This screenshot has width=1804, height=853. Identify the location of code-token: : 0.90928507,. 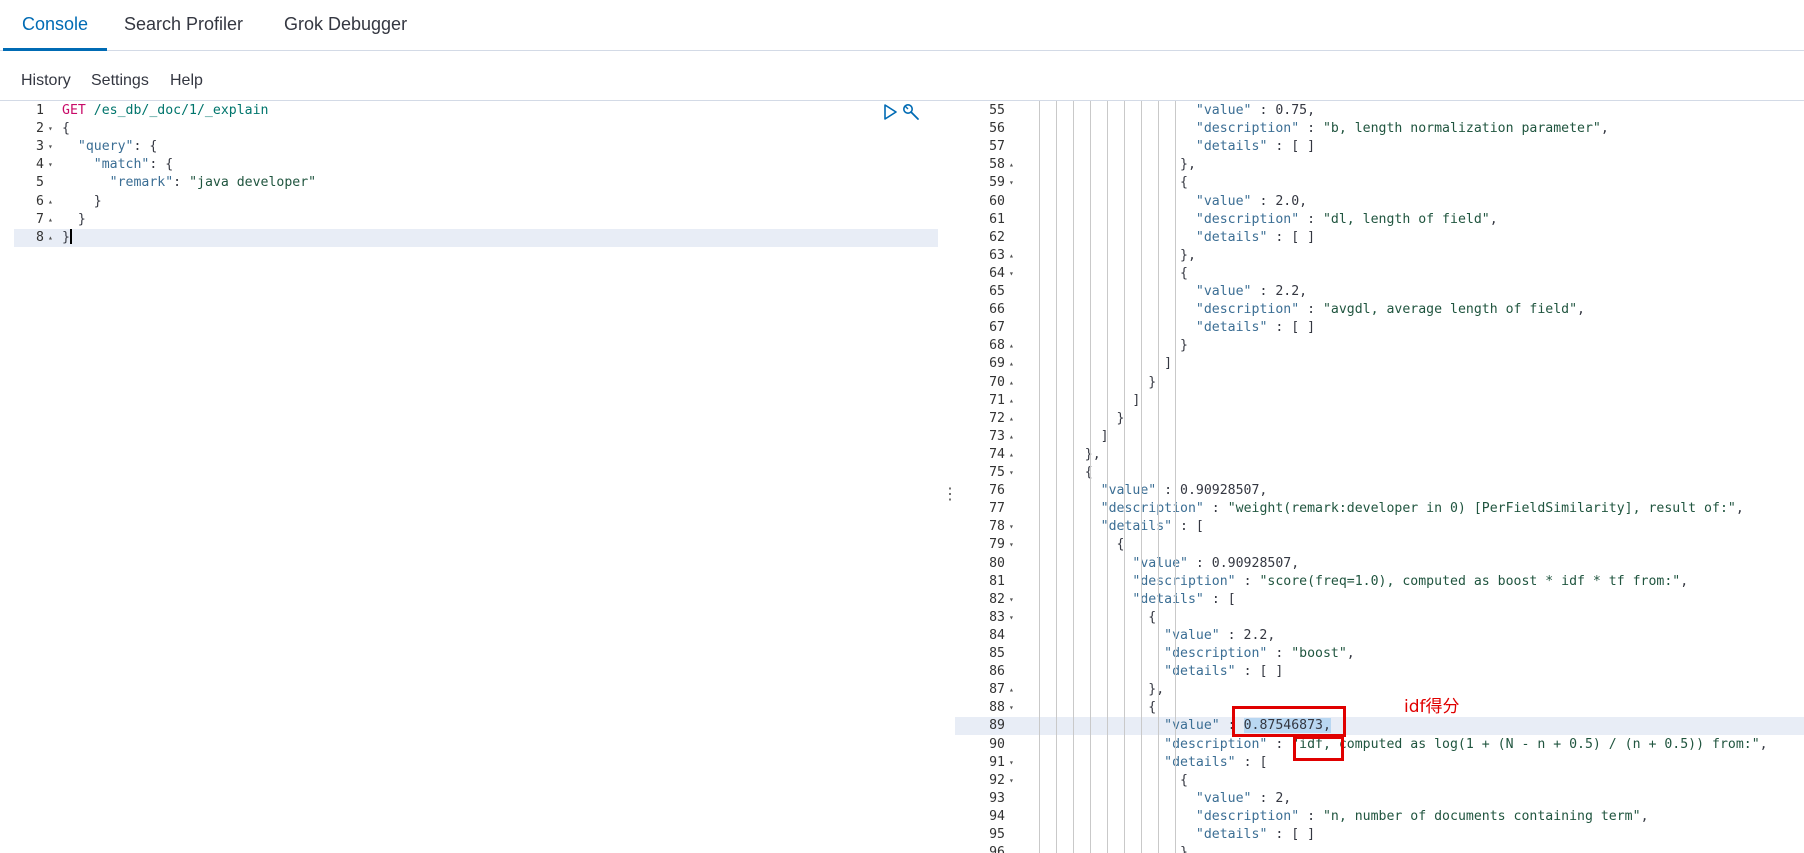
(1212, 491).